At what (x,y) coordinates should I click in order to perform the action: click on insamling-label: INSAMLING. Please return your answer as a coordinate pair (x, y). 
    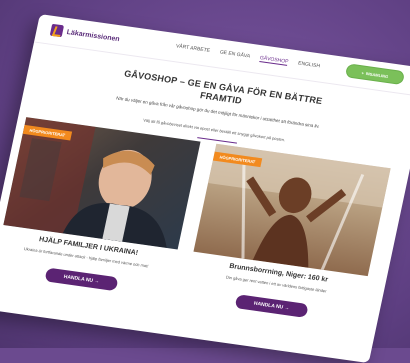
    Looking at the image, I should click on (377, 74).